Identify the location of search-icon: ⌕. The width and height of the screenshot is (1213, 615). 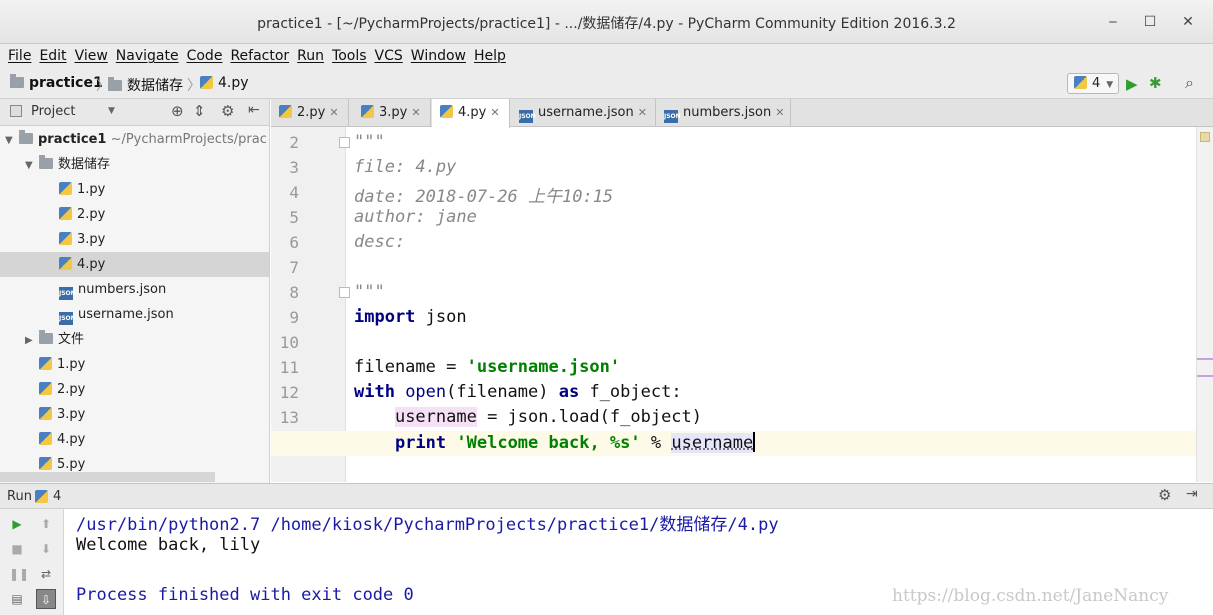
(1189, 83).